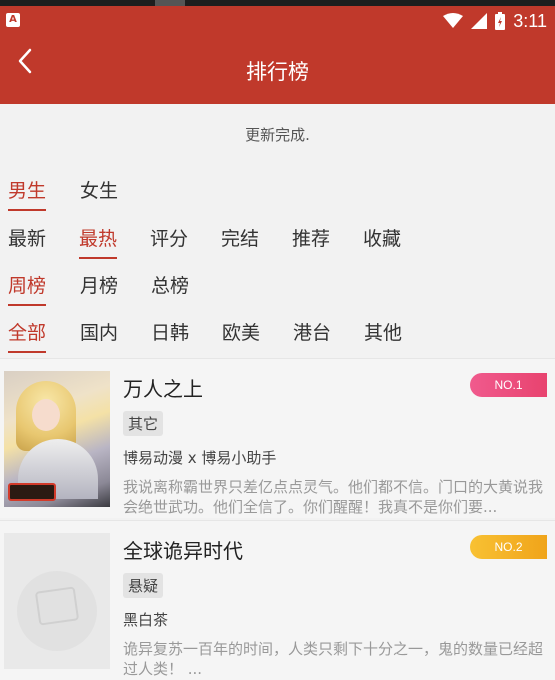  Describe the element at coordinates (200, 458) in the screenshot. I see `book-author: 博易动漫 x 博易小助手` at that location.